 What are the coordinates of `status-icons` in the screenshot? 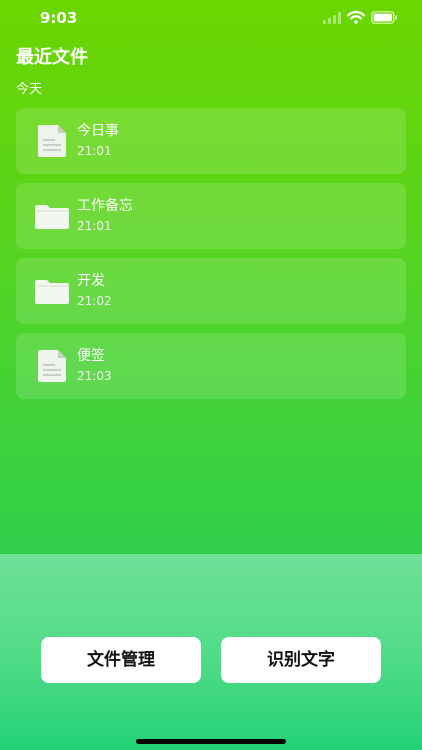 It's located at (360, 17).